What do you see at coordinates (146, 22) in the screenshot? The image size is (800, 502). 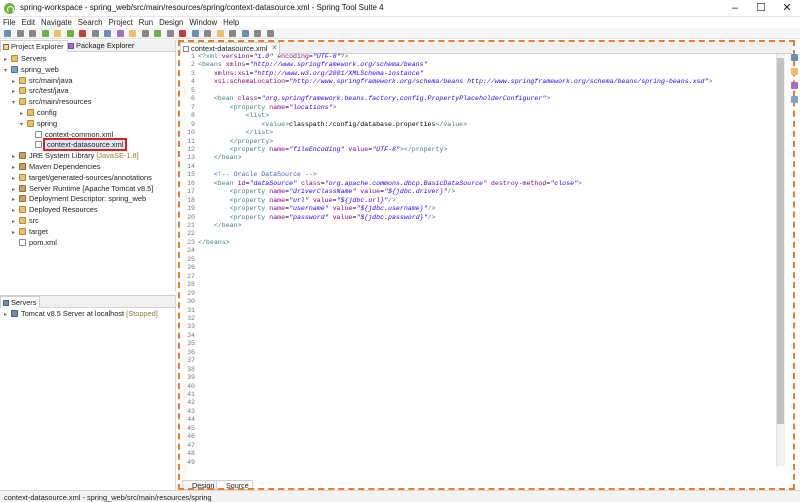 I see `menu-run: Run` at bounding box center [146, 22].